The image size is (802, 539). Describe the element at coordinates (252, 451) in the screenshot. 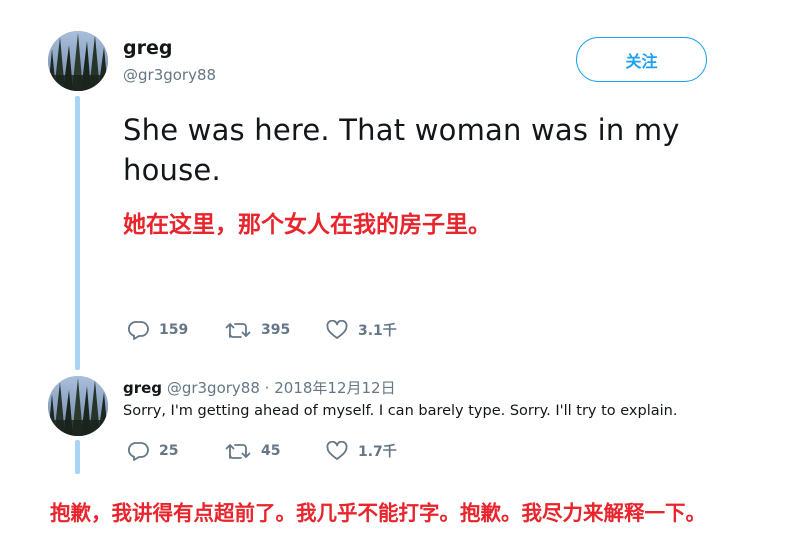

I see `reply-retweet-button: 45` at that location.